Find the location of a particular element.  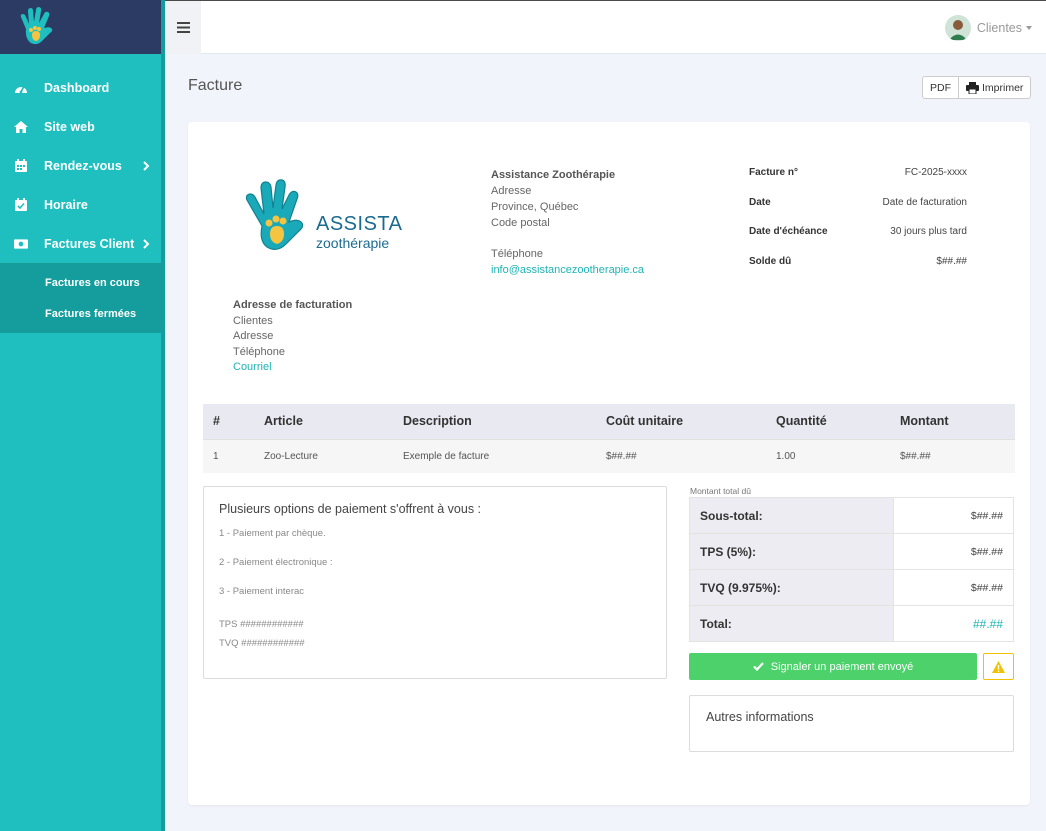

topbar: Clientes is located at coordinates (605, 27).